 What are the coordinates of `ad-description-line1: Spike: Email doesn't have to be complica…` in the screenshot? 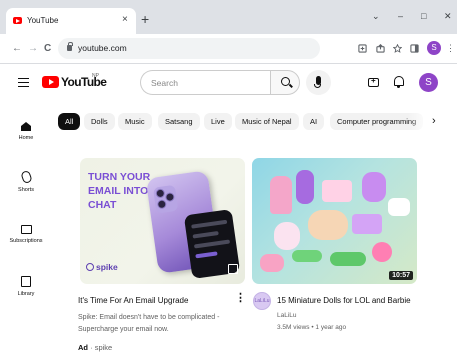 It's located at (149, 317).